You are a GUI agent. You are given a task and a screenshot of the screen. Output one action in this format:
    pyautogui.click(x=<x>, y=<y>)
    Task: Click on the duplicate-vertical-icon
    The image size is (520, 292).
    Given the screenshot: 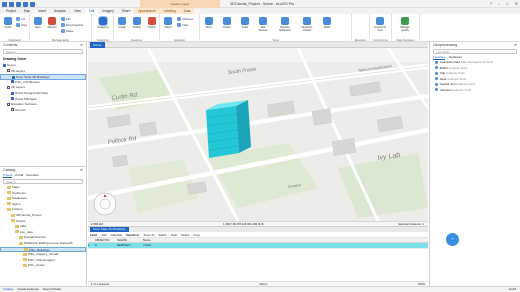 What is the action you would take?
    pyautogui.click(x=307, y=21)
    